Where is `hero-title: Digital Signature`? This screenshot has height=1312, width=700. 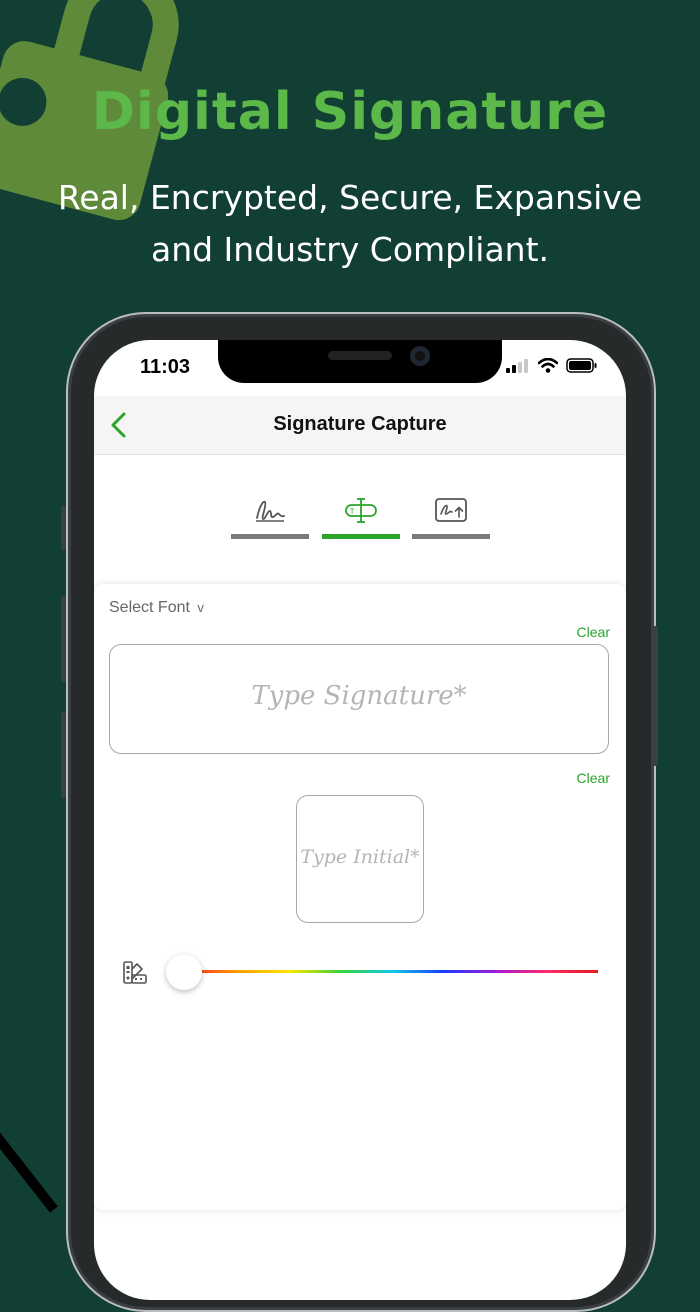 hero-title: Digital Signature is located at coordinates (350, 112).